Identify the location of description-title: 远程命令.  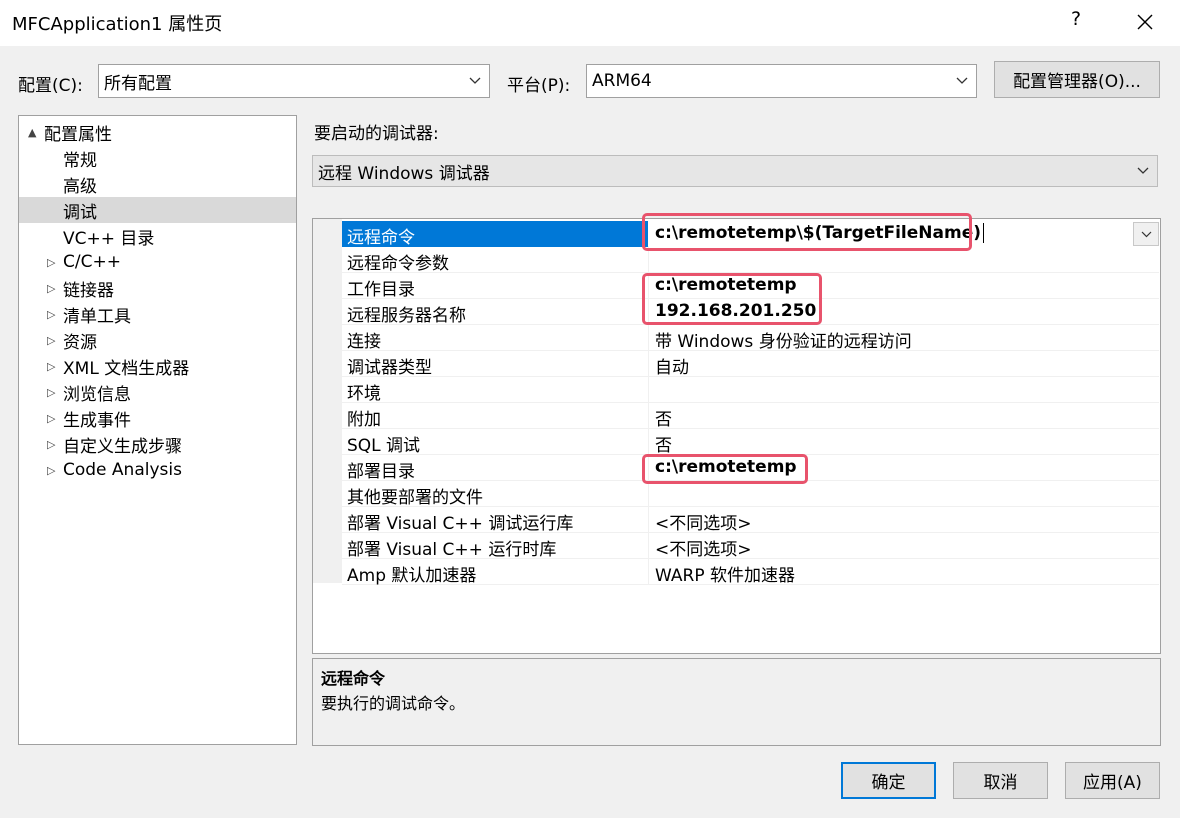
(353, 678).